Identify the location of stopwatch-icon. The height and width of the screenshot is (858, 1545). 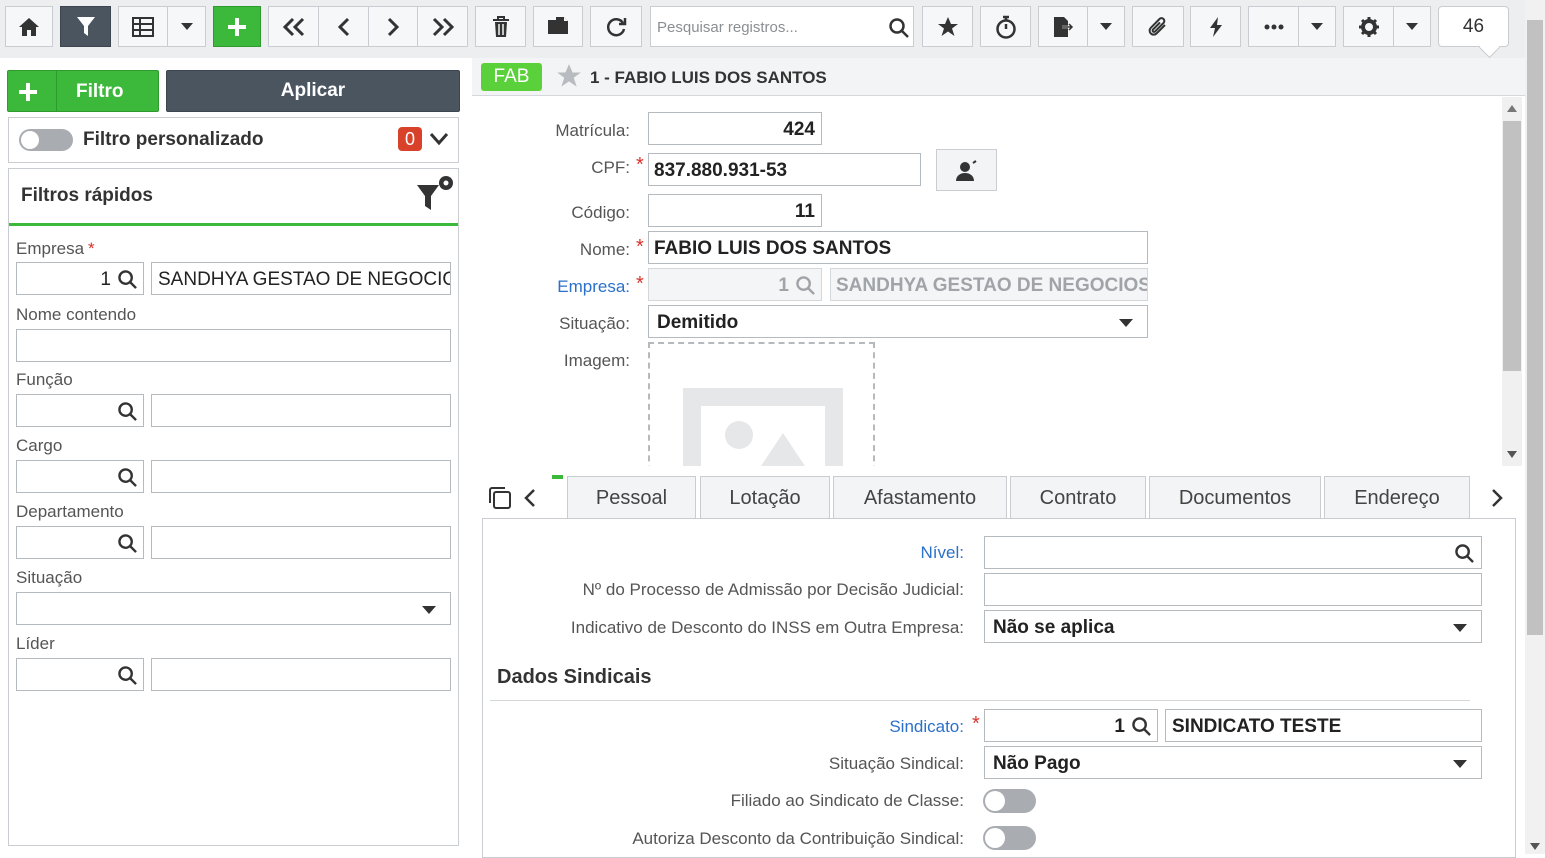
(1005, 27).